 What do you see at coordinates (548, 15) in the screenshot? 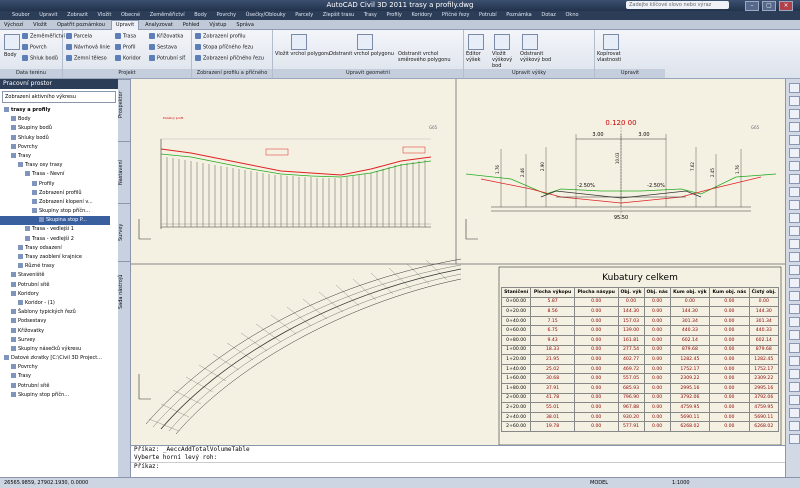
I see `menu-item: Dotaz` at bounding box center [548, 15].